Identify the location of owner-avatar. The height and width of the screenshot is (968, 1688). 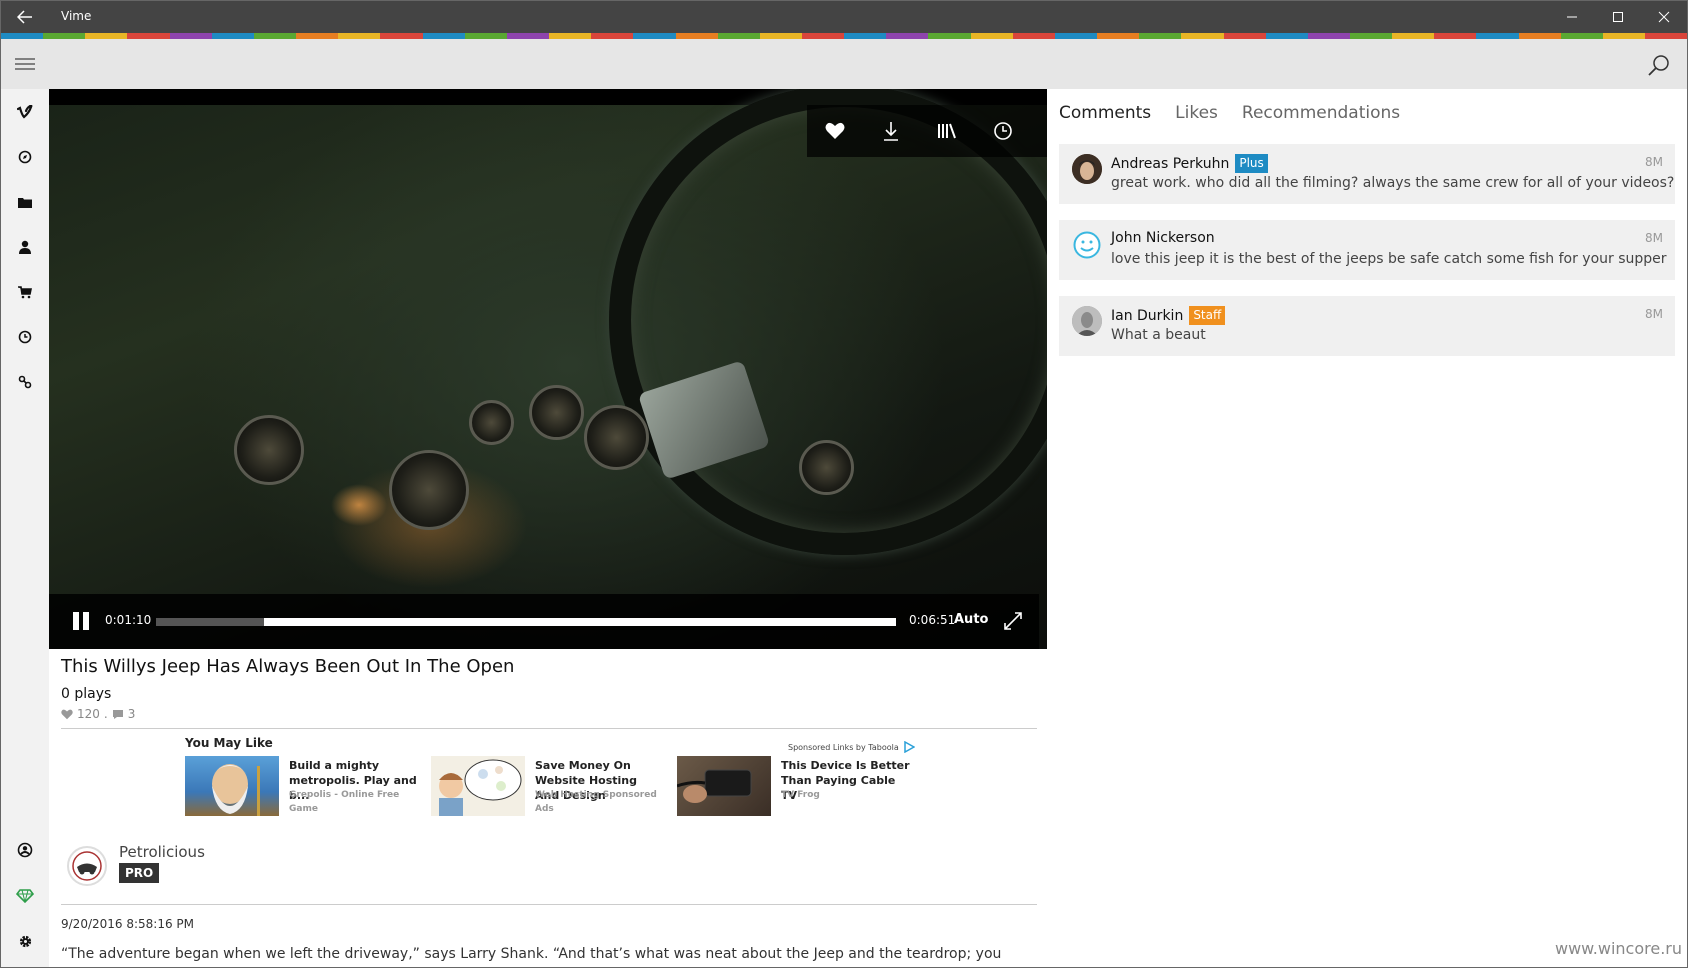
(87, 866).